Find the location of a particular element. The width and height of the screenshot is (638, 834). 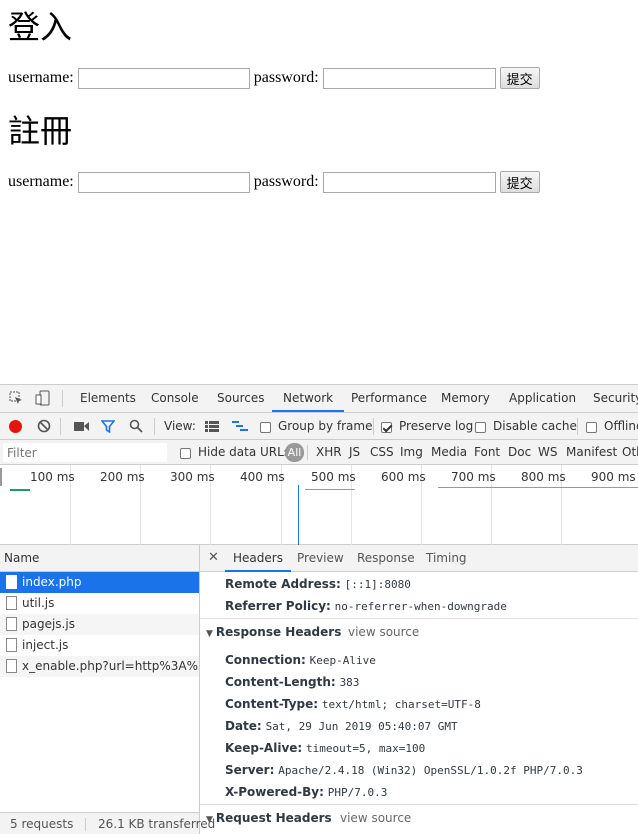

close-icon: ✕ is located at coordinates (213, 557).